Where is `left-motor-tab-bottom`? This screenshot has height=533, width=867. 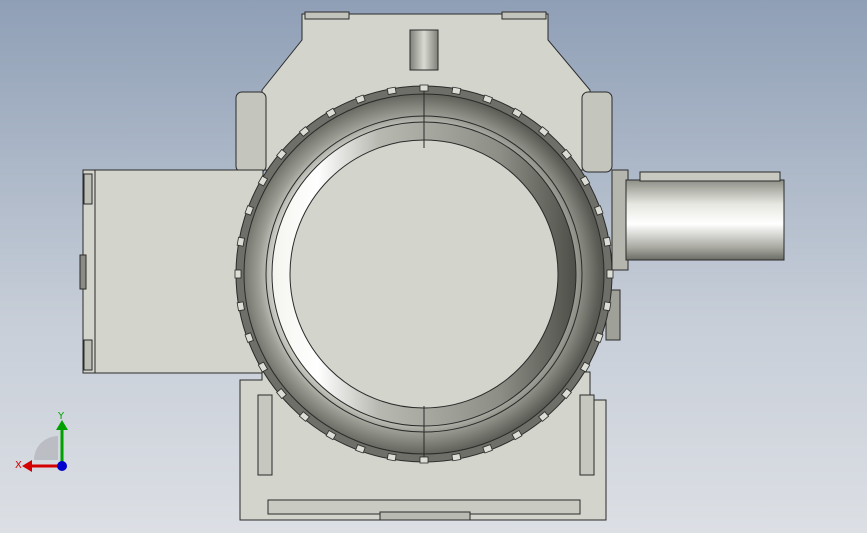
left-motor-tab-bottom is located at coordinates (88, 355).